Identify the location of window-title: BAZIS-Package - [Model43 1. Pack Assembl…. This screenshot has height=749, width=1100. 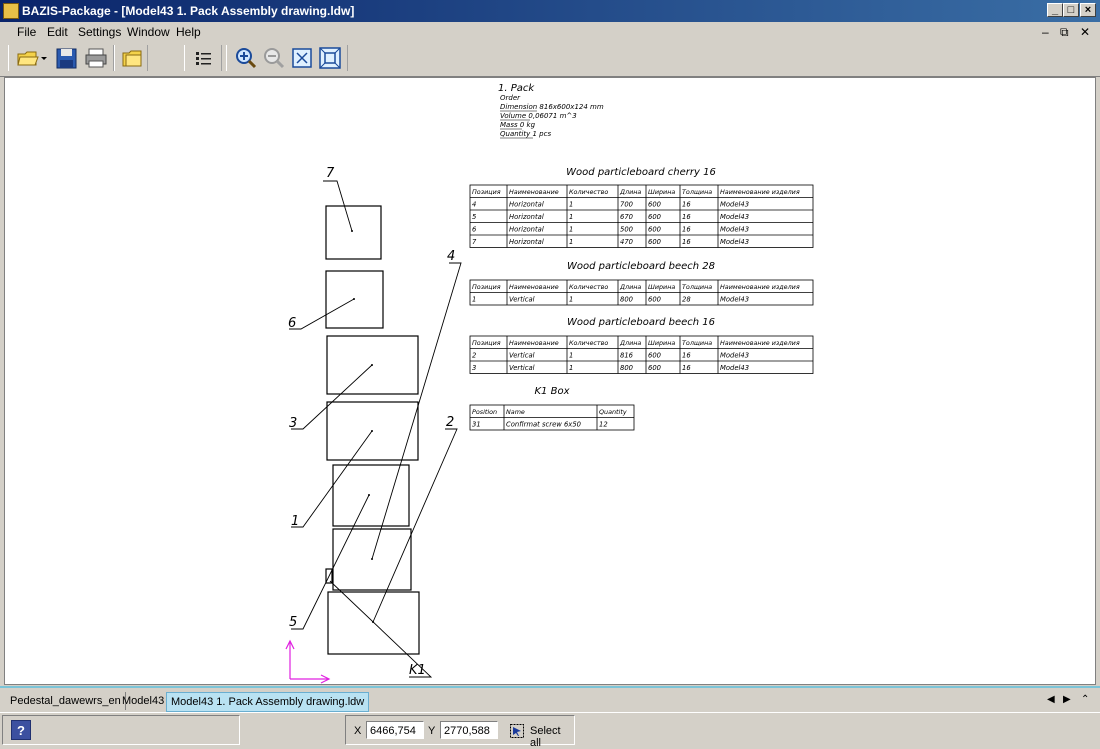
(188, 11).